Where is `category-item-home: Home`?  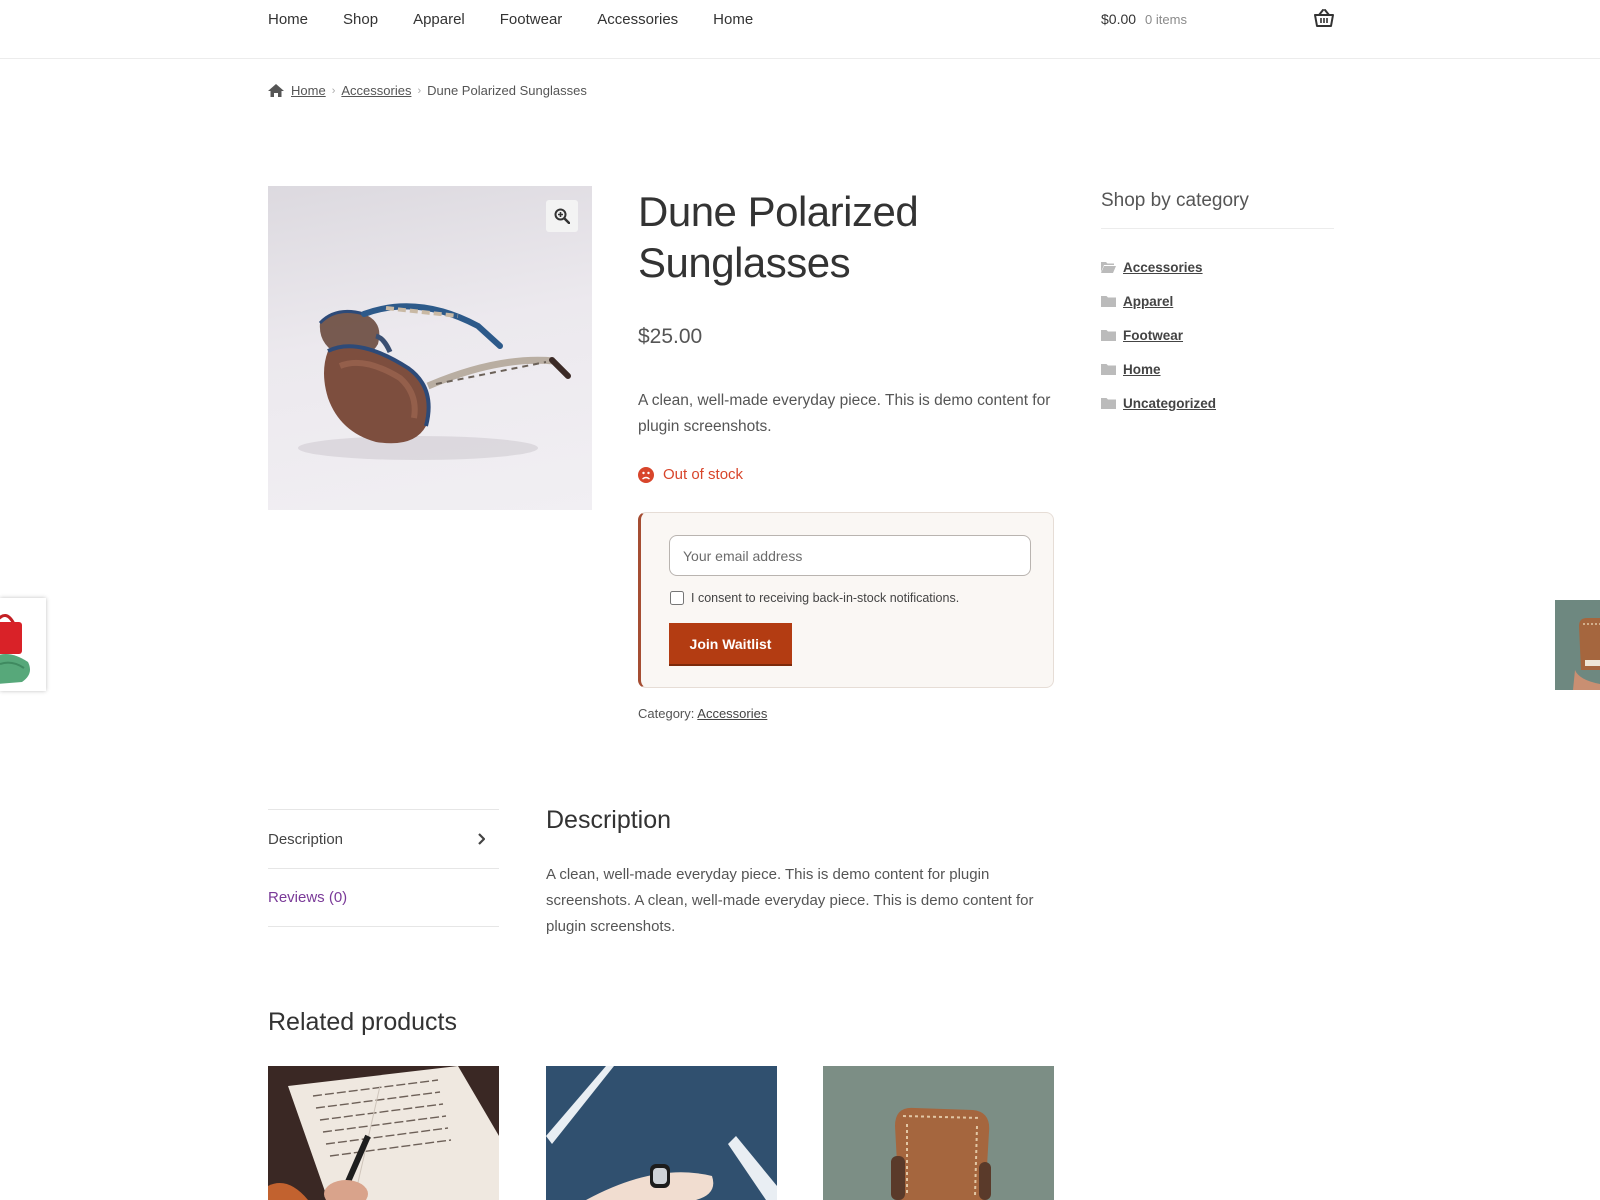 category-item-home: Home is located at coordinates (1142, 369).